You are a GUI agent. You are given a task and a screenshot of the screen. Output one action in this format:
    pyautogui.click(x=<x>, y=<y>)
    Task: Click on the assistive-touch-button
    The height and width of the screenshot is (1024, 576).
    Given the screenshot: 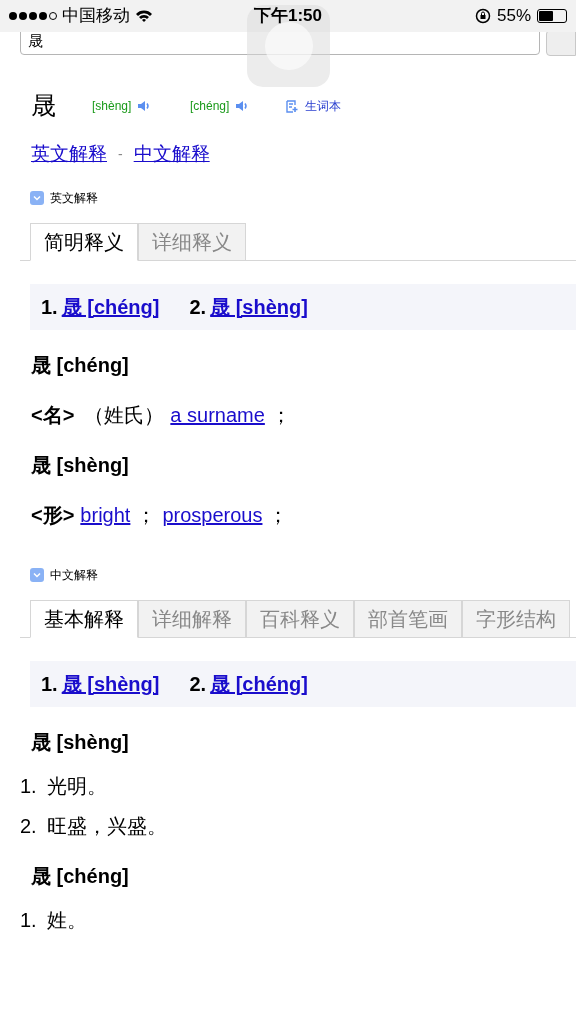 What is the action you would take?
    pyautogui.click(x=288, y=46)
    